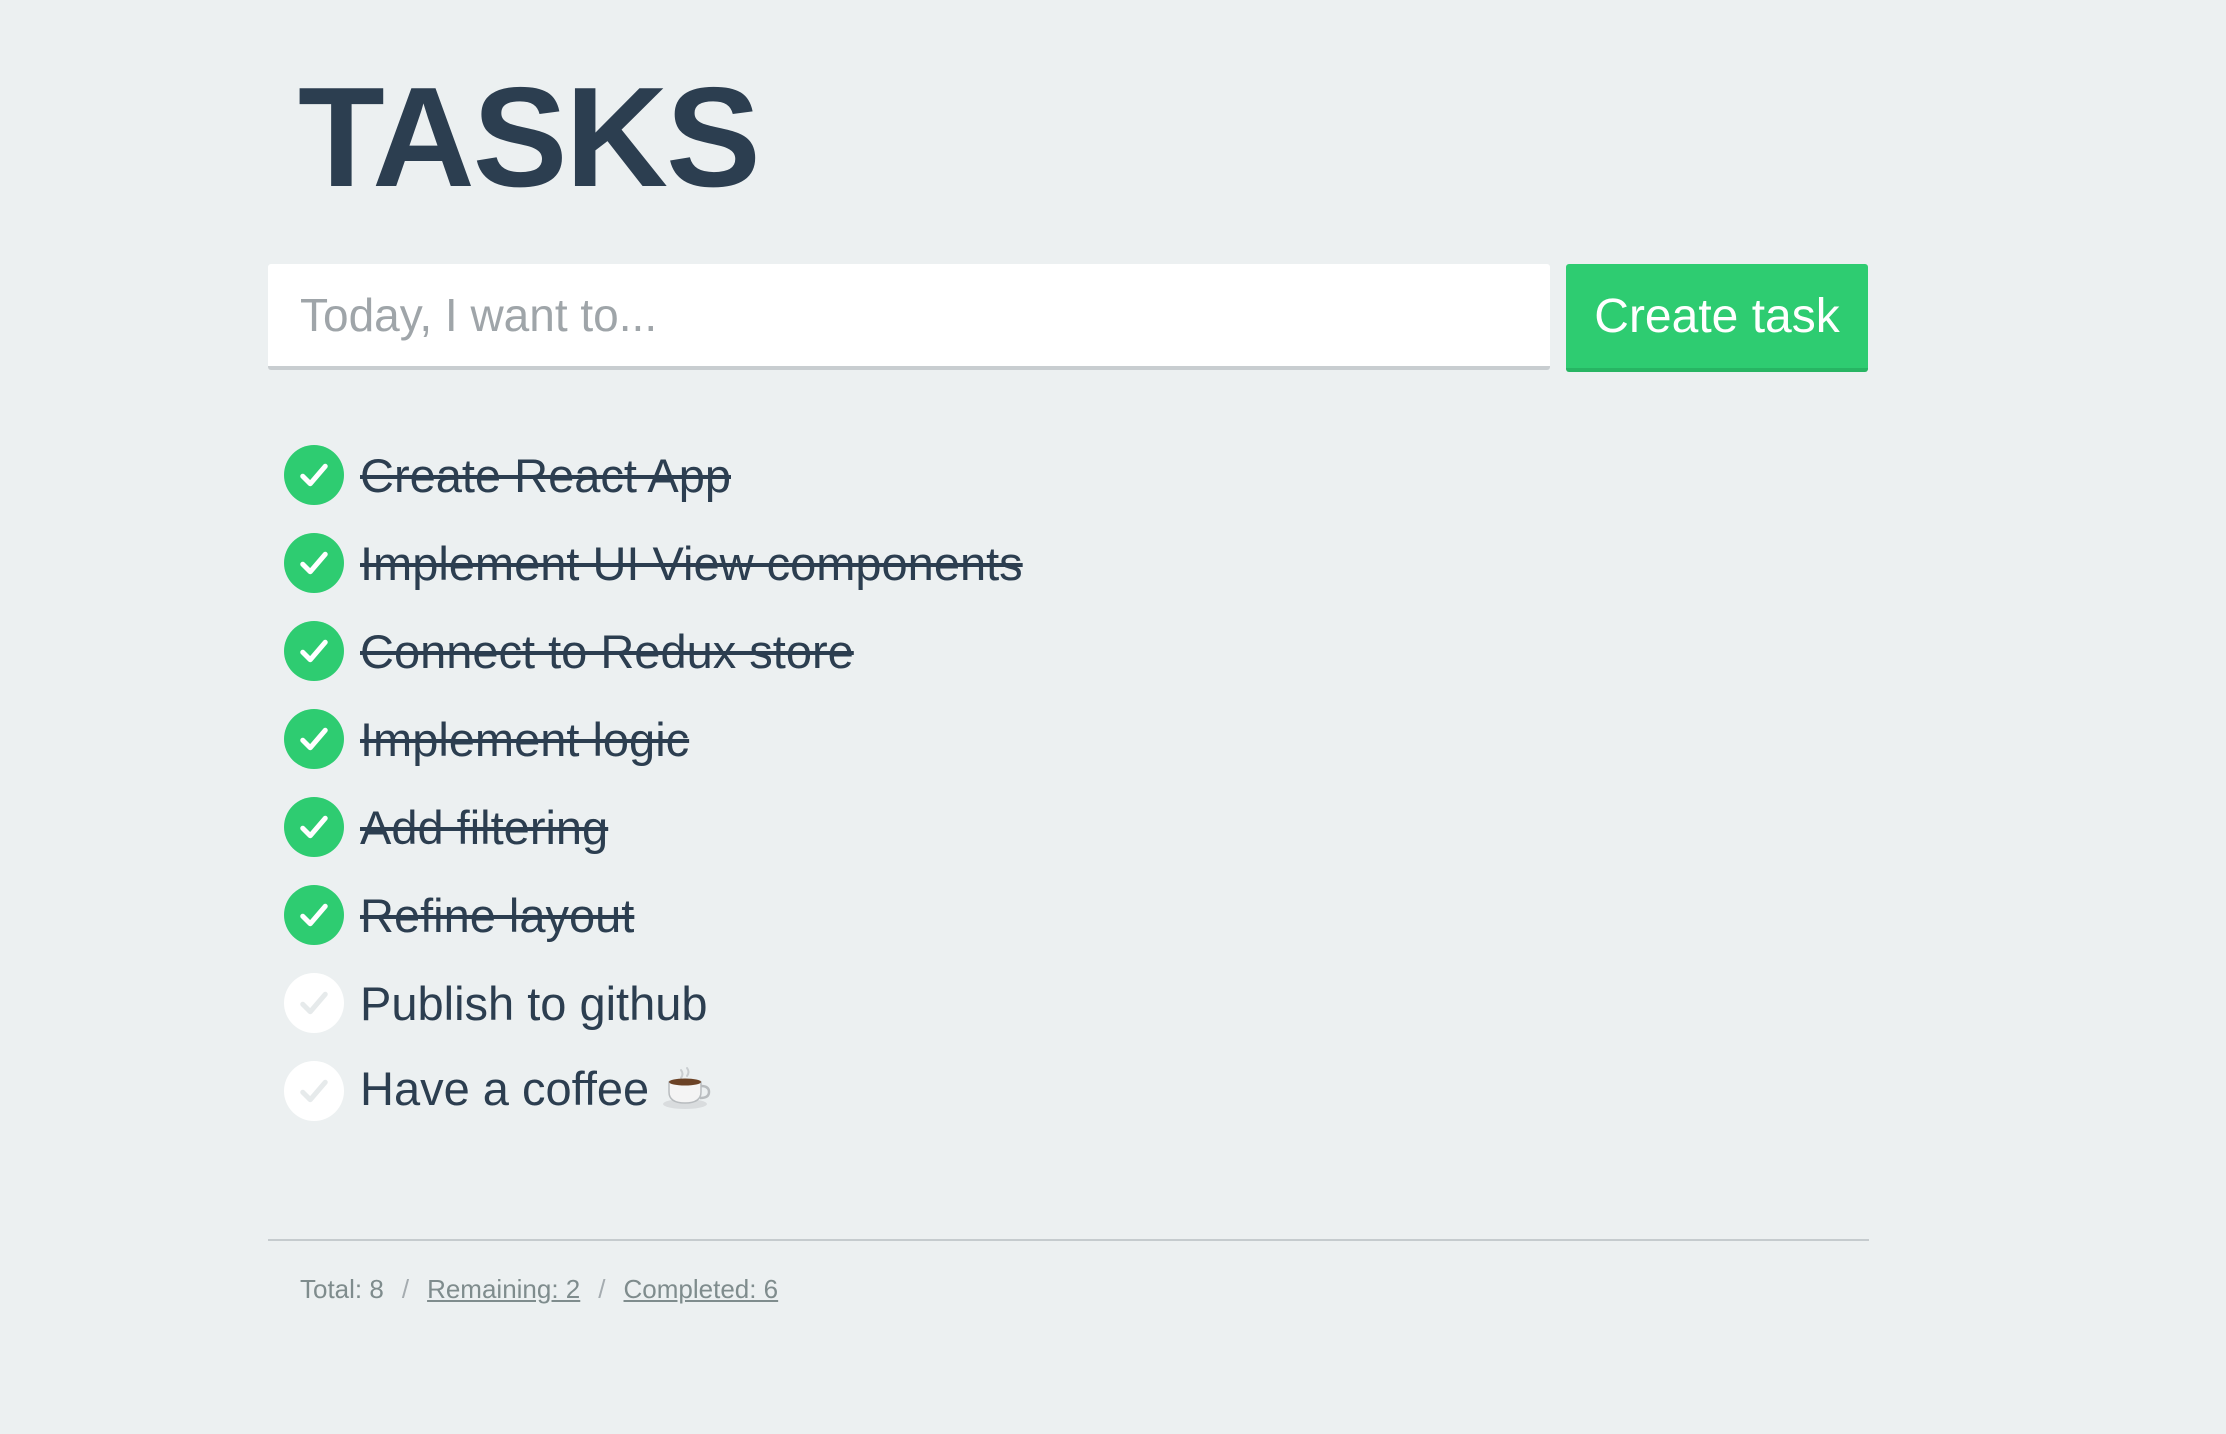 Image resolution: width=2226 pixels, height=1434 pixels. I want to click on task-label: Create React App, so click(545, 475).